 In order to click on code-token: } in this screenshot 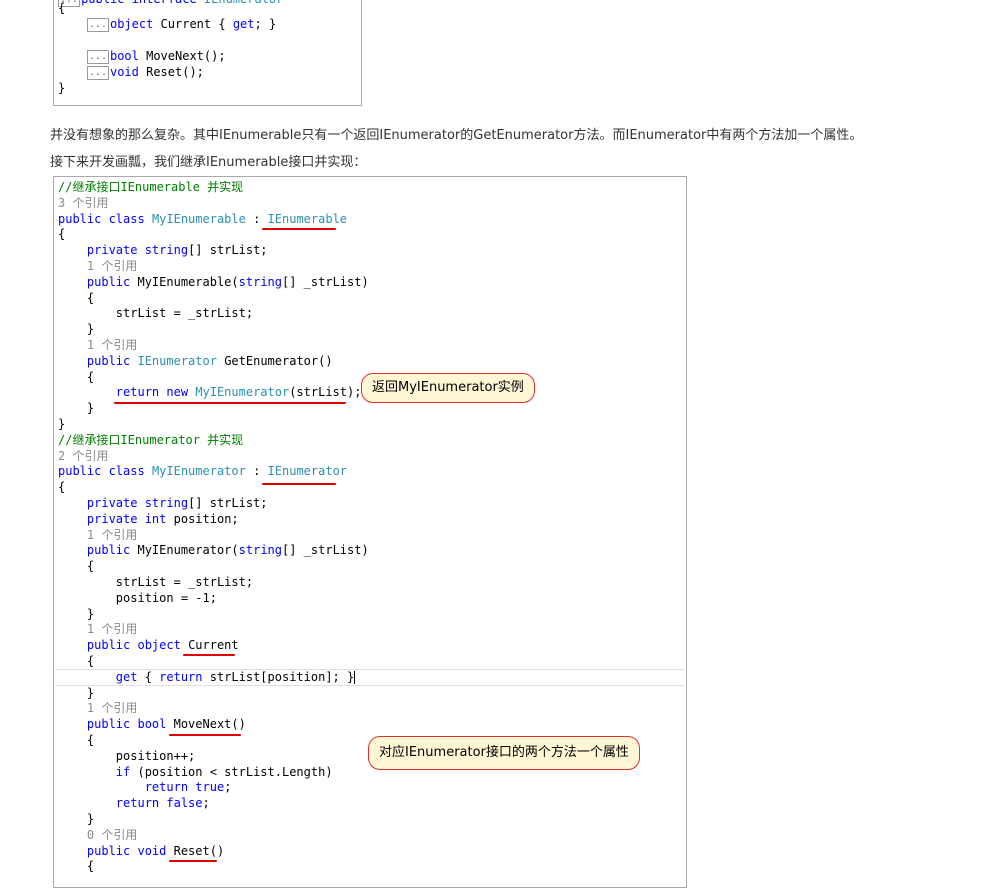, I will do `click(76, 692)`.